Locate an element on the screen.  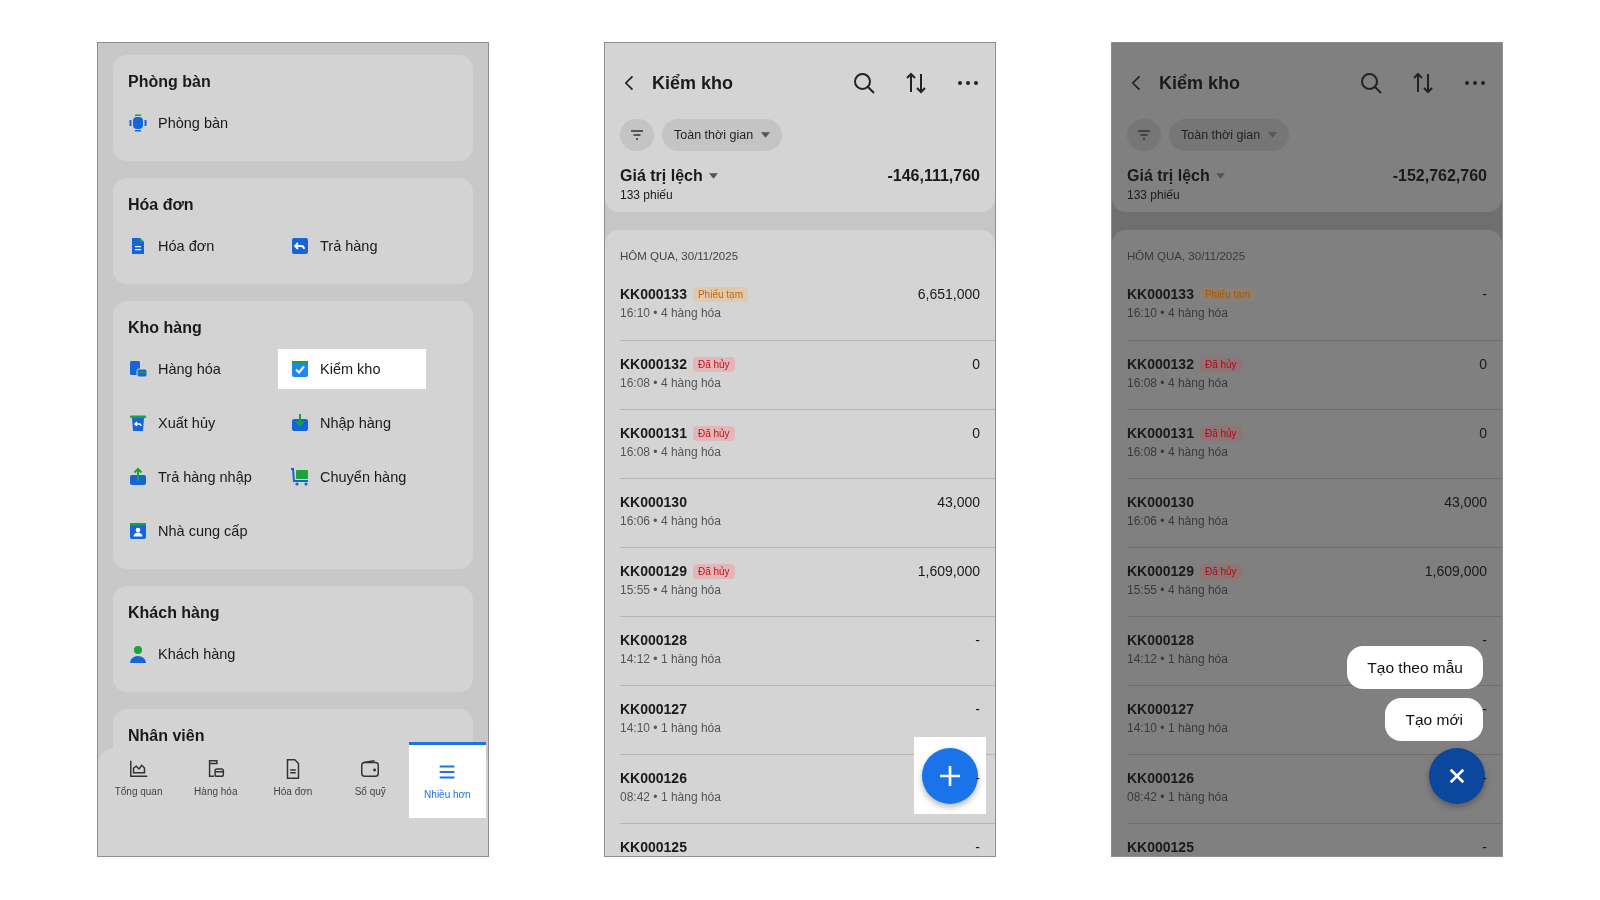
sort-icon is located at coordinates (916, 83).